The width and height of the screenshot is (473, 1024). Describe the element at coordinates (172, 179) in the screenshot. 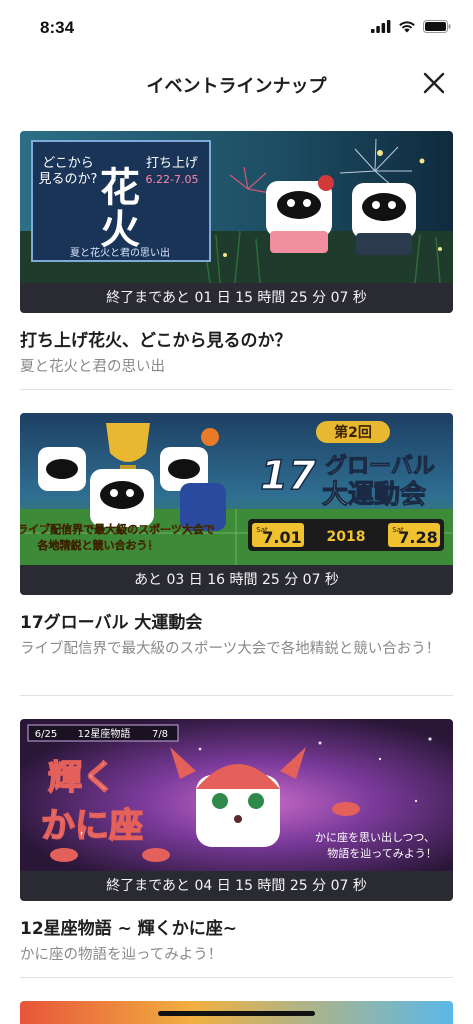

I see `banner-dates: 6.22-7.05` at that location.